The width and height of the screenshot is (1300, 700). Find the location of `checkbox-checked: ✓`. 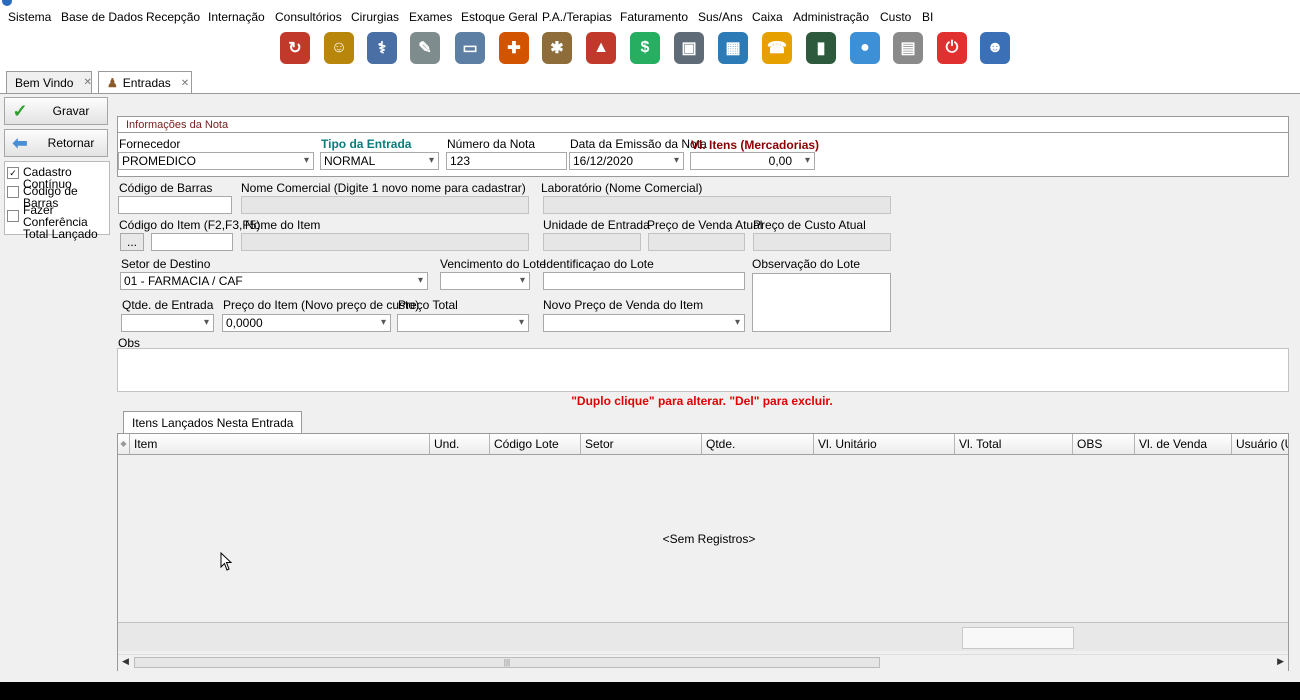

checkbox-checked: ✓ is located at coordinates (13, 173).